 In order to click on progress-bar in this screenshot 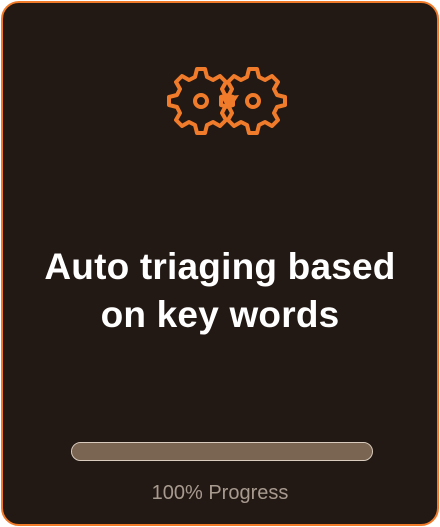, I will do `click(222, 451)`.